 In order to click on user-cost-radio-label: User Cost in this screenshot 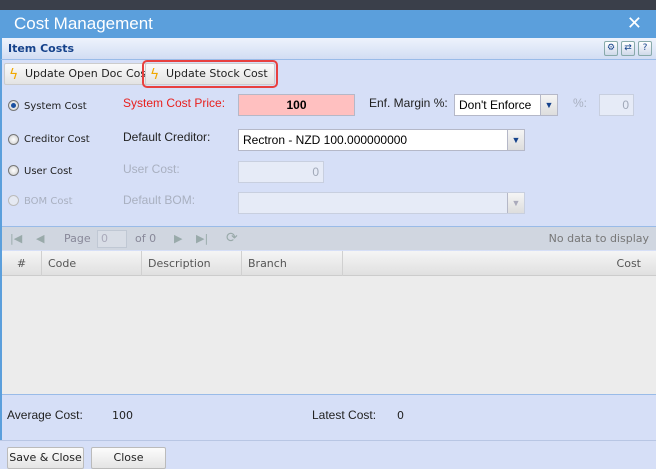, I will do `click(48, 171)`.